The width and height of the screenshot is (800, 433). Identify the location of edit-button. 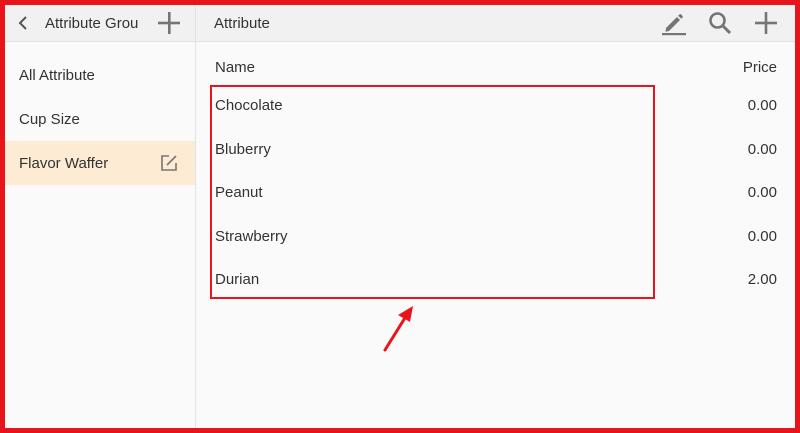
(674, 23).